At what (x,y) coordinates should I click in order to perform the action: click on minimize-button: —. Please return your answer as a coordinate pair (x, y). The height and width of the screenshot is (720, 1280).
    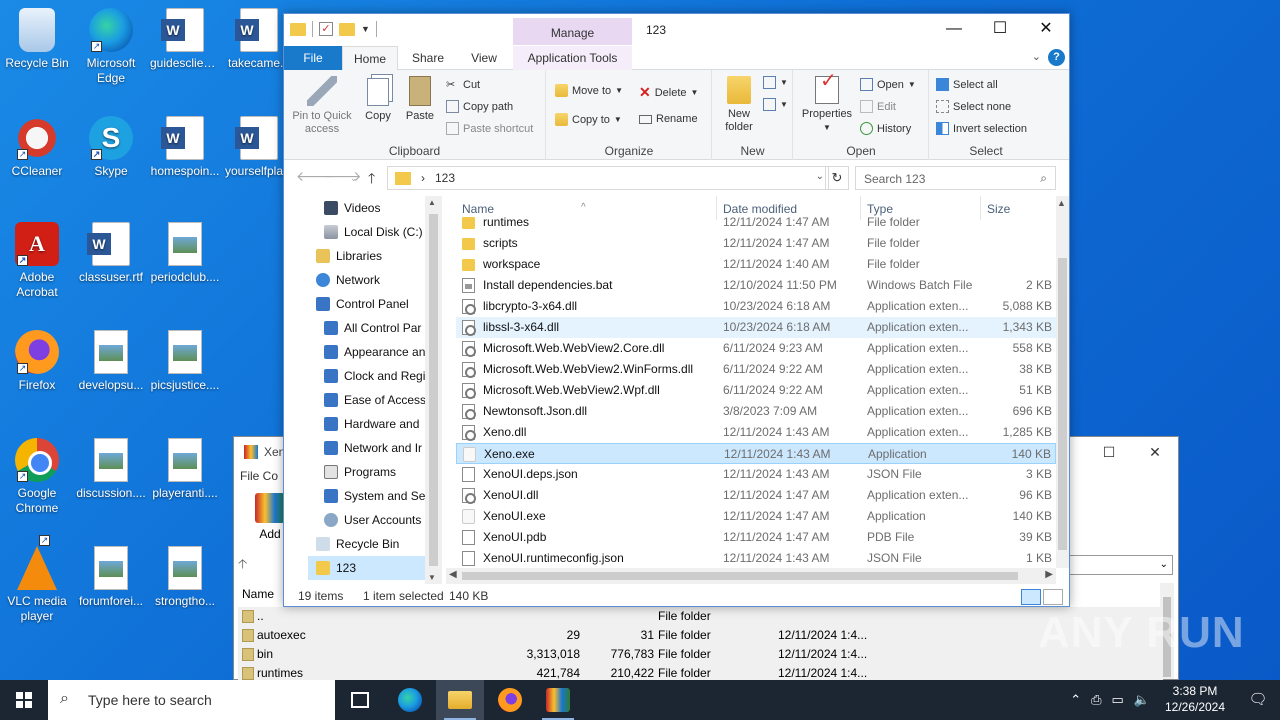
    Looking at the image, I should click on (954, 30).